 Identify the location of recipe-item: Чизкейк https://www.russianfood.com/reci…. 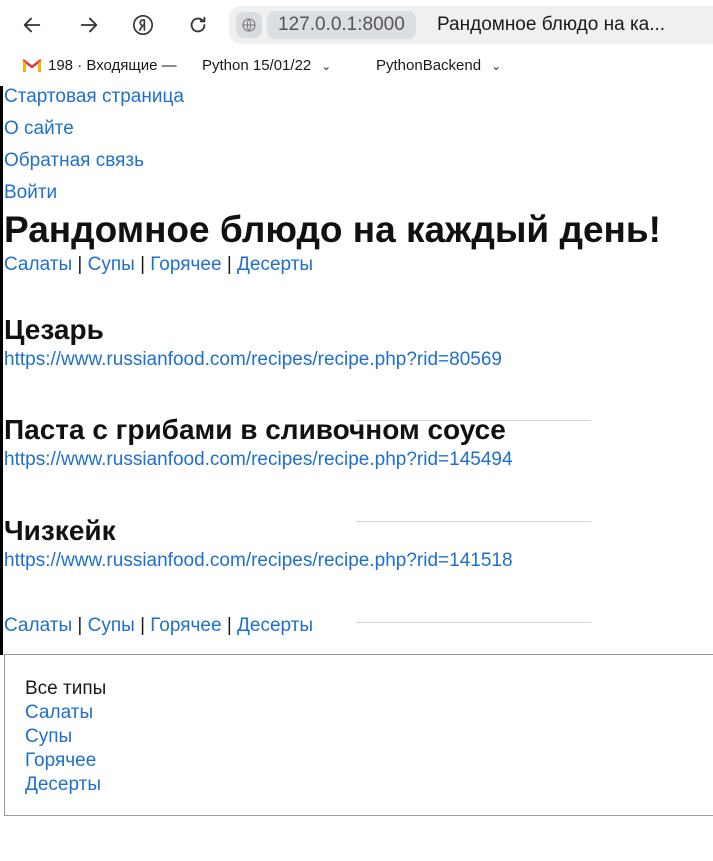
(358, 544).